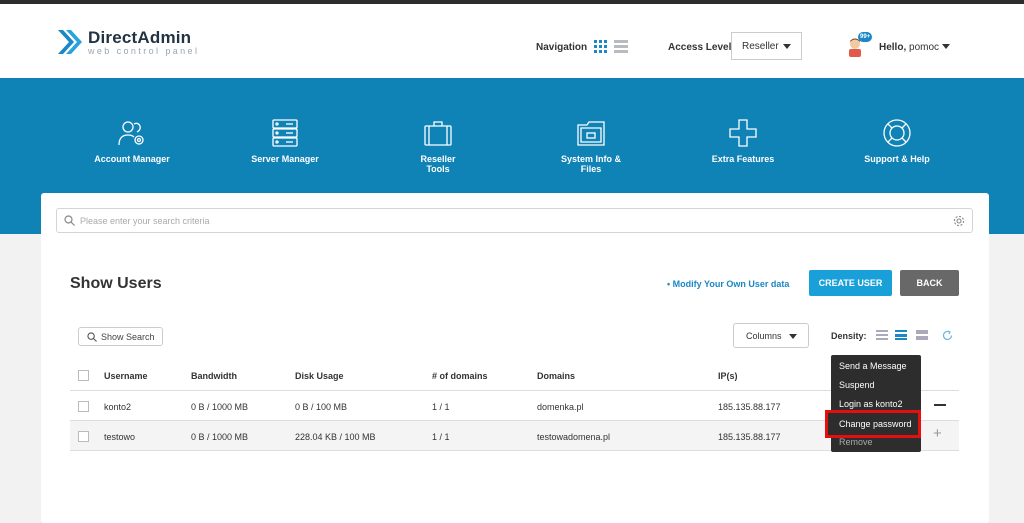  What do you see at coordinates (901, 335) in the screenshot?
I see `density-normal-icon` at bounding box center [901, 335].